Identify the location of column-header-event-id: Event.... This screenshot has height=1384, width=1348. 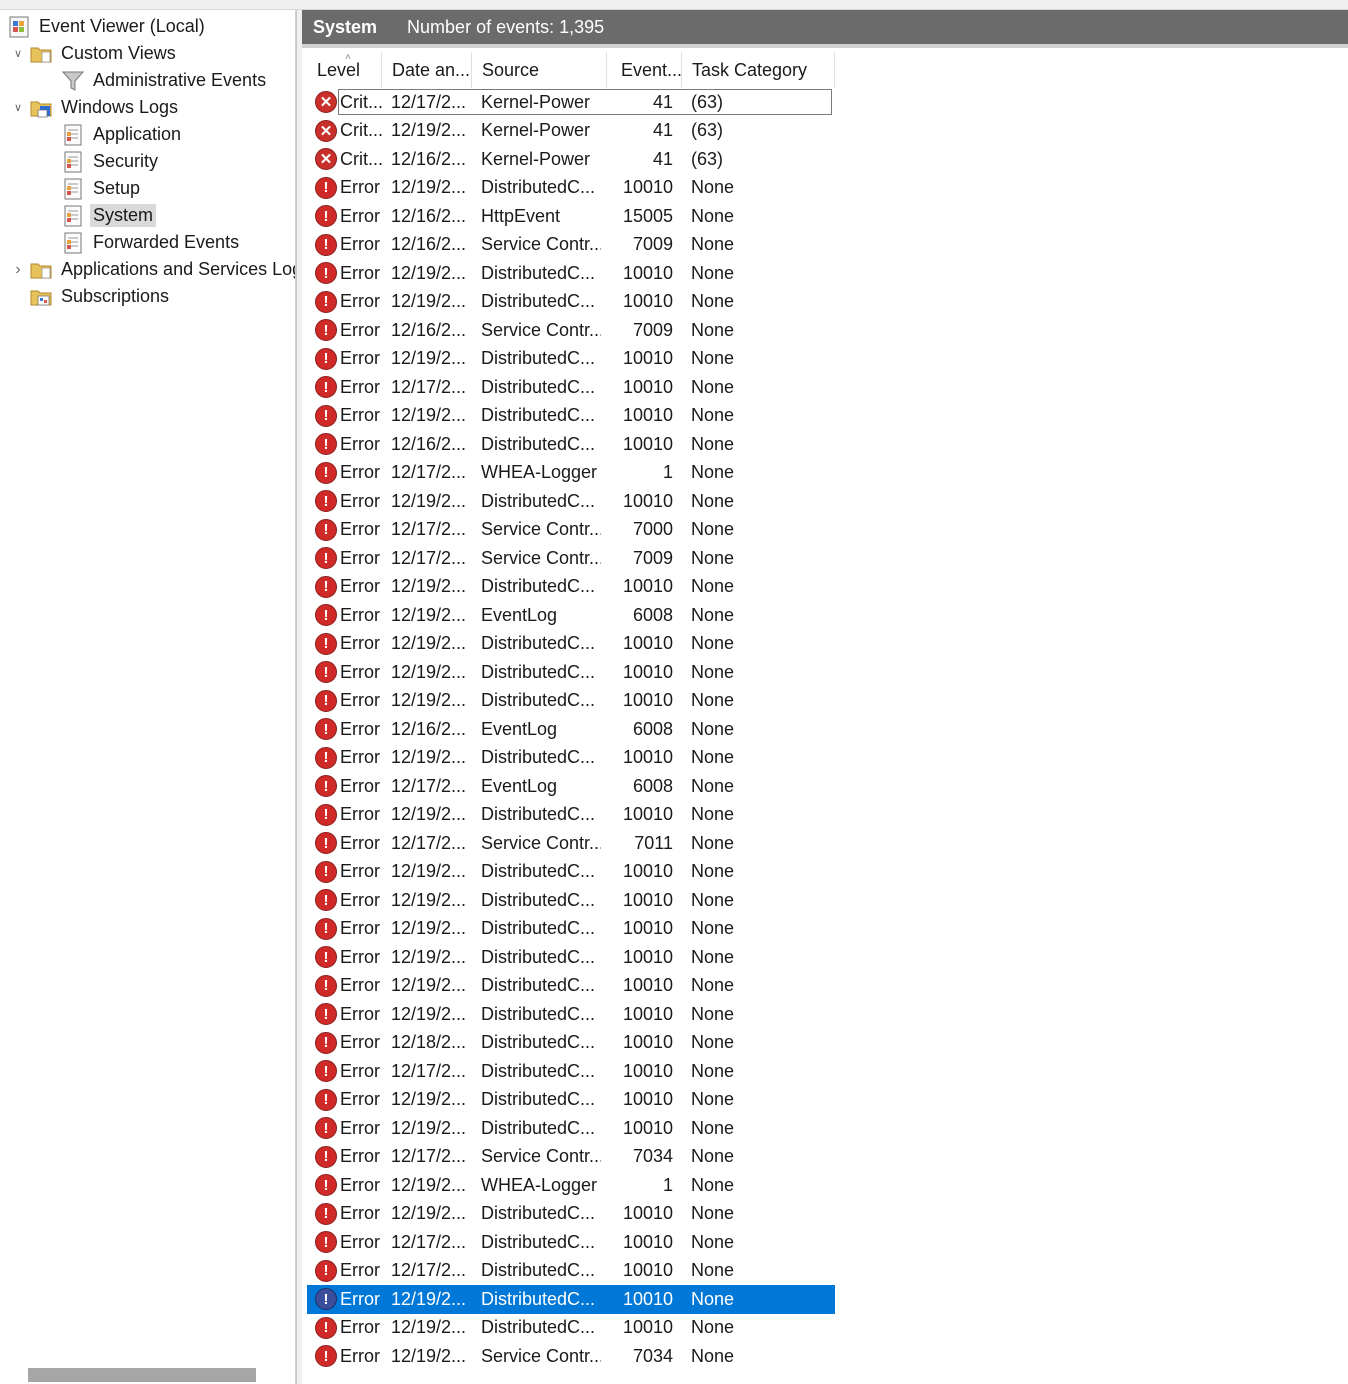
(644, 70).